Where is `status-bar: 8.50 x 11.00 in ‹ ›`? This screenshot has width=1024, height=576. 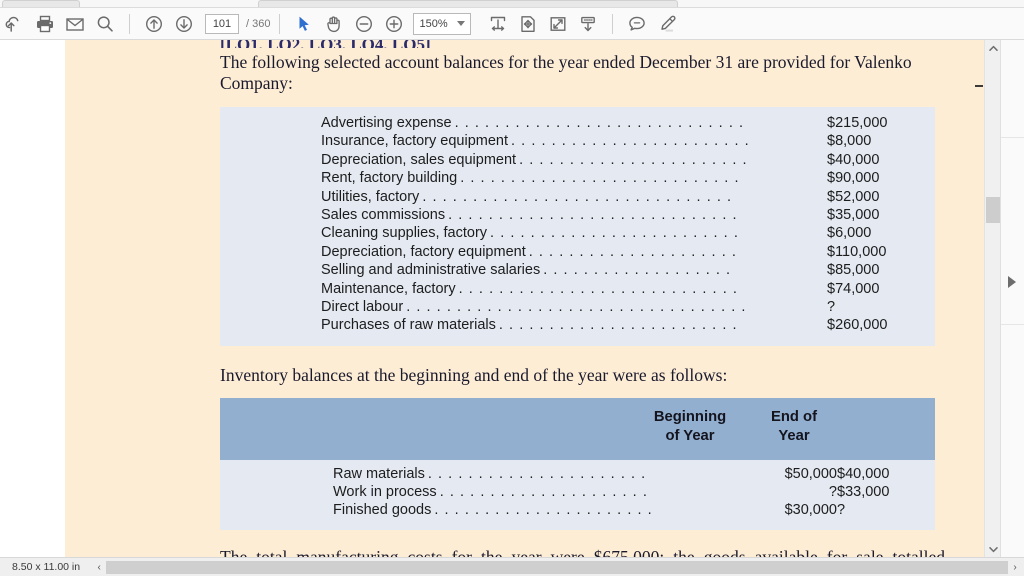 status-bar: 8.50 x 11.00 in ‹ › is located at coordinates (512, 566).